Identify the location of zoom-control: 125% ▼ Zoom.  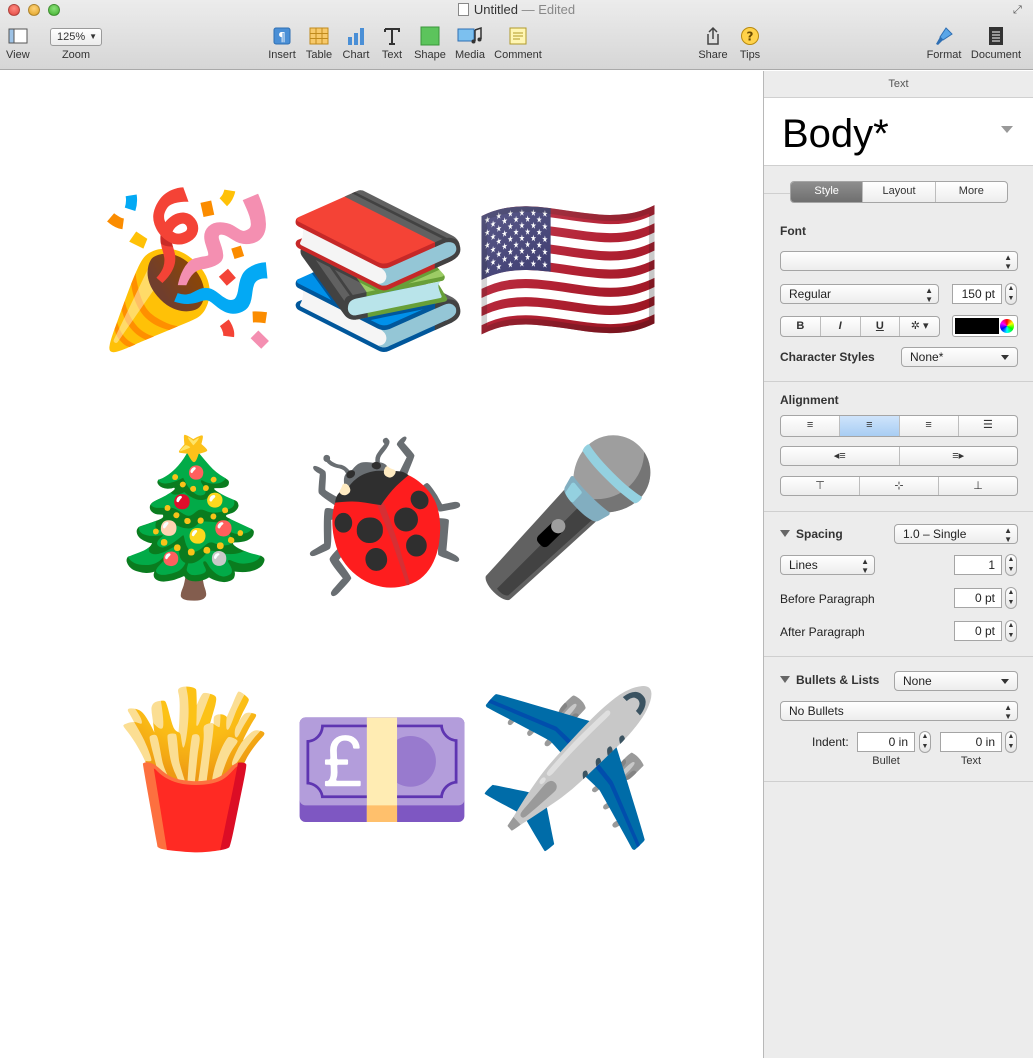
(76, 43).